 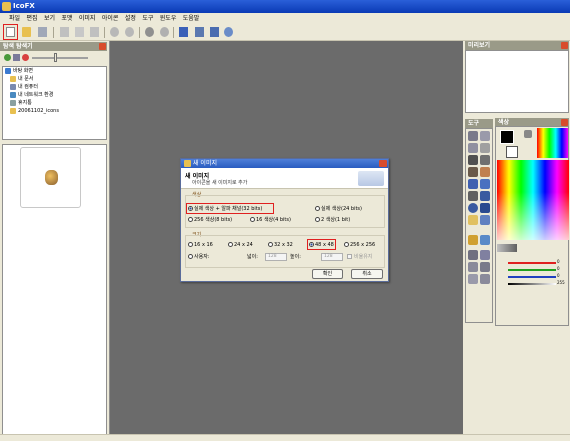 What do you see at coordinates (164, 32) in the screenshot?
I see `apple-button` at bounding box center [164, 32].